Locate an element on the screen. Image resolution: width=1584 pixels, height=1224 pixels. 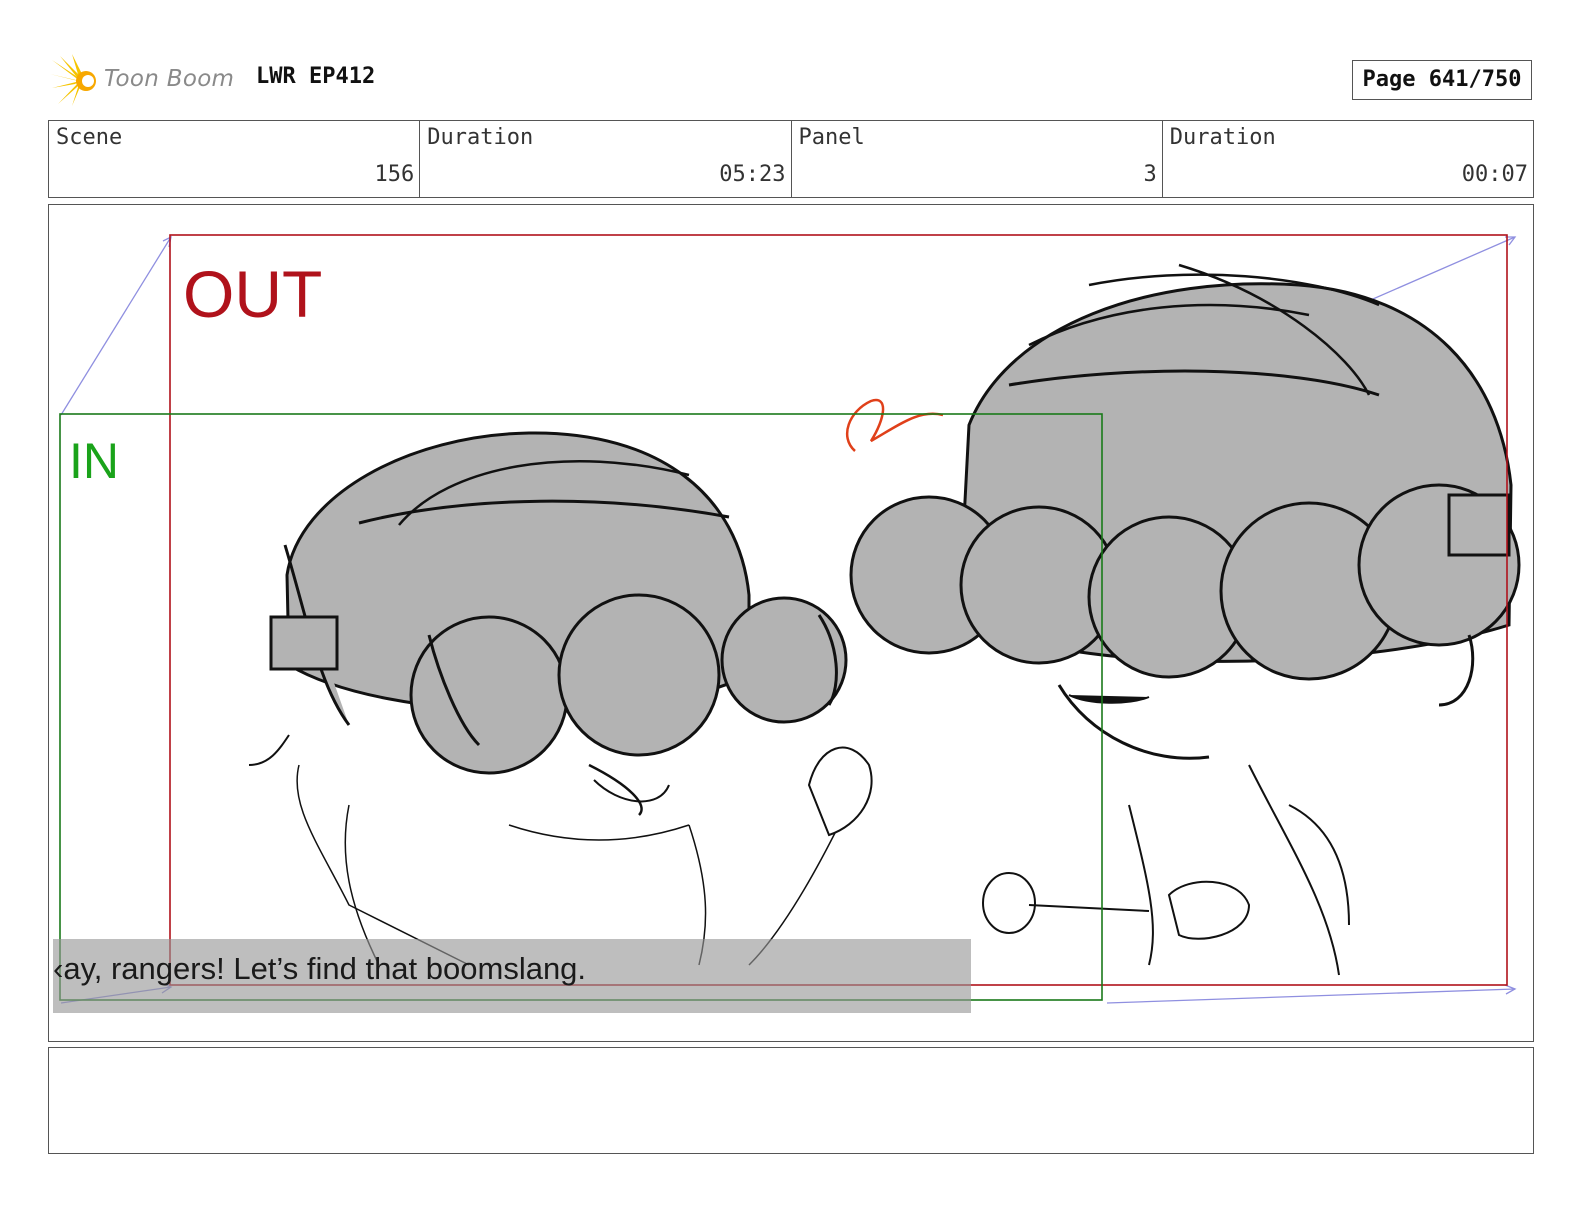
in-label: IN is located at coordinates (94, 461).